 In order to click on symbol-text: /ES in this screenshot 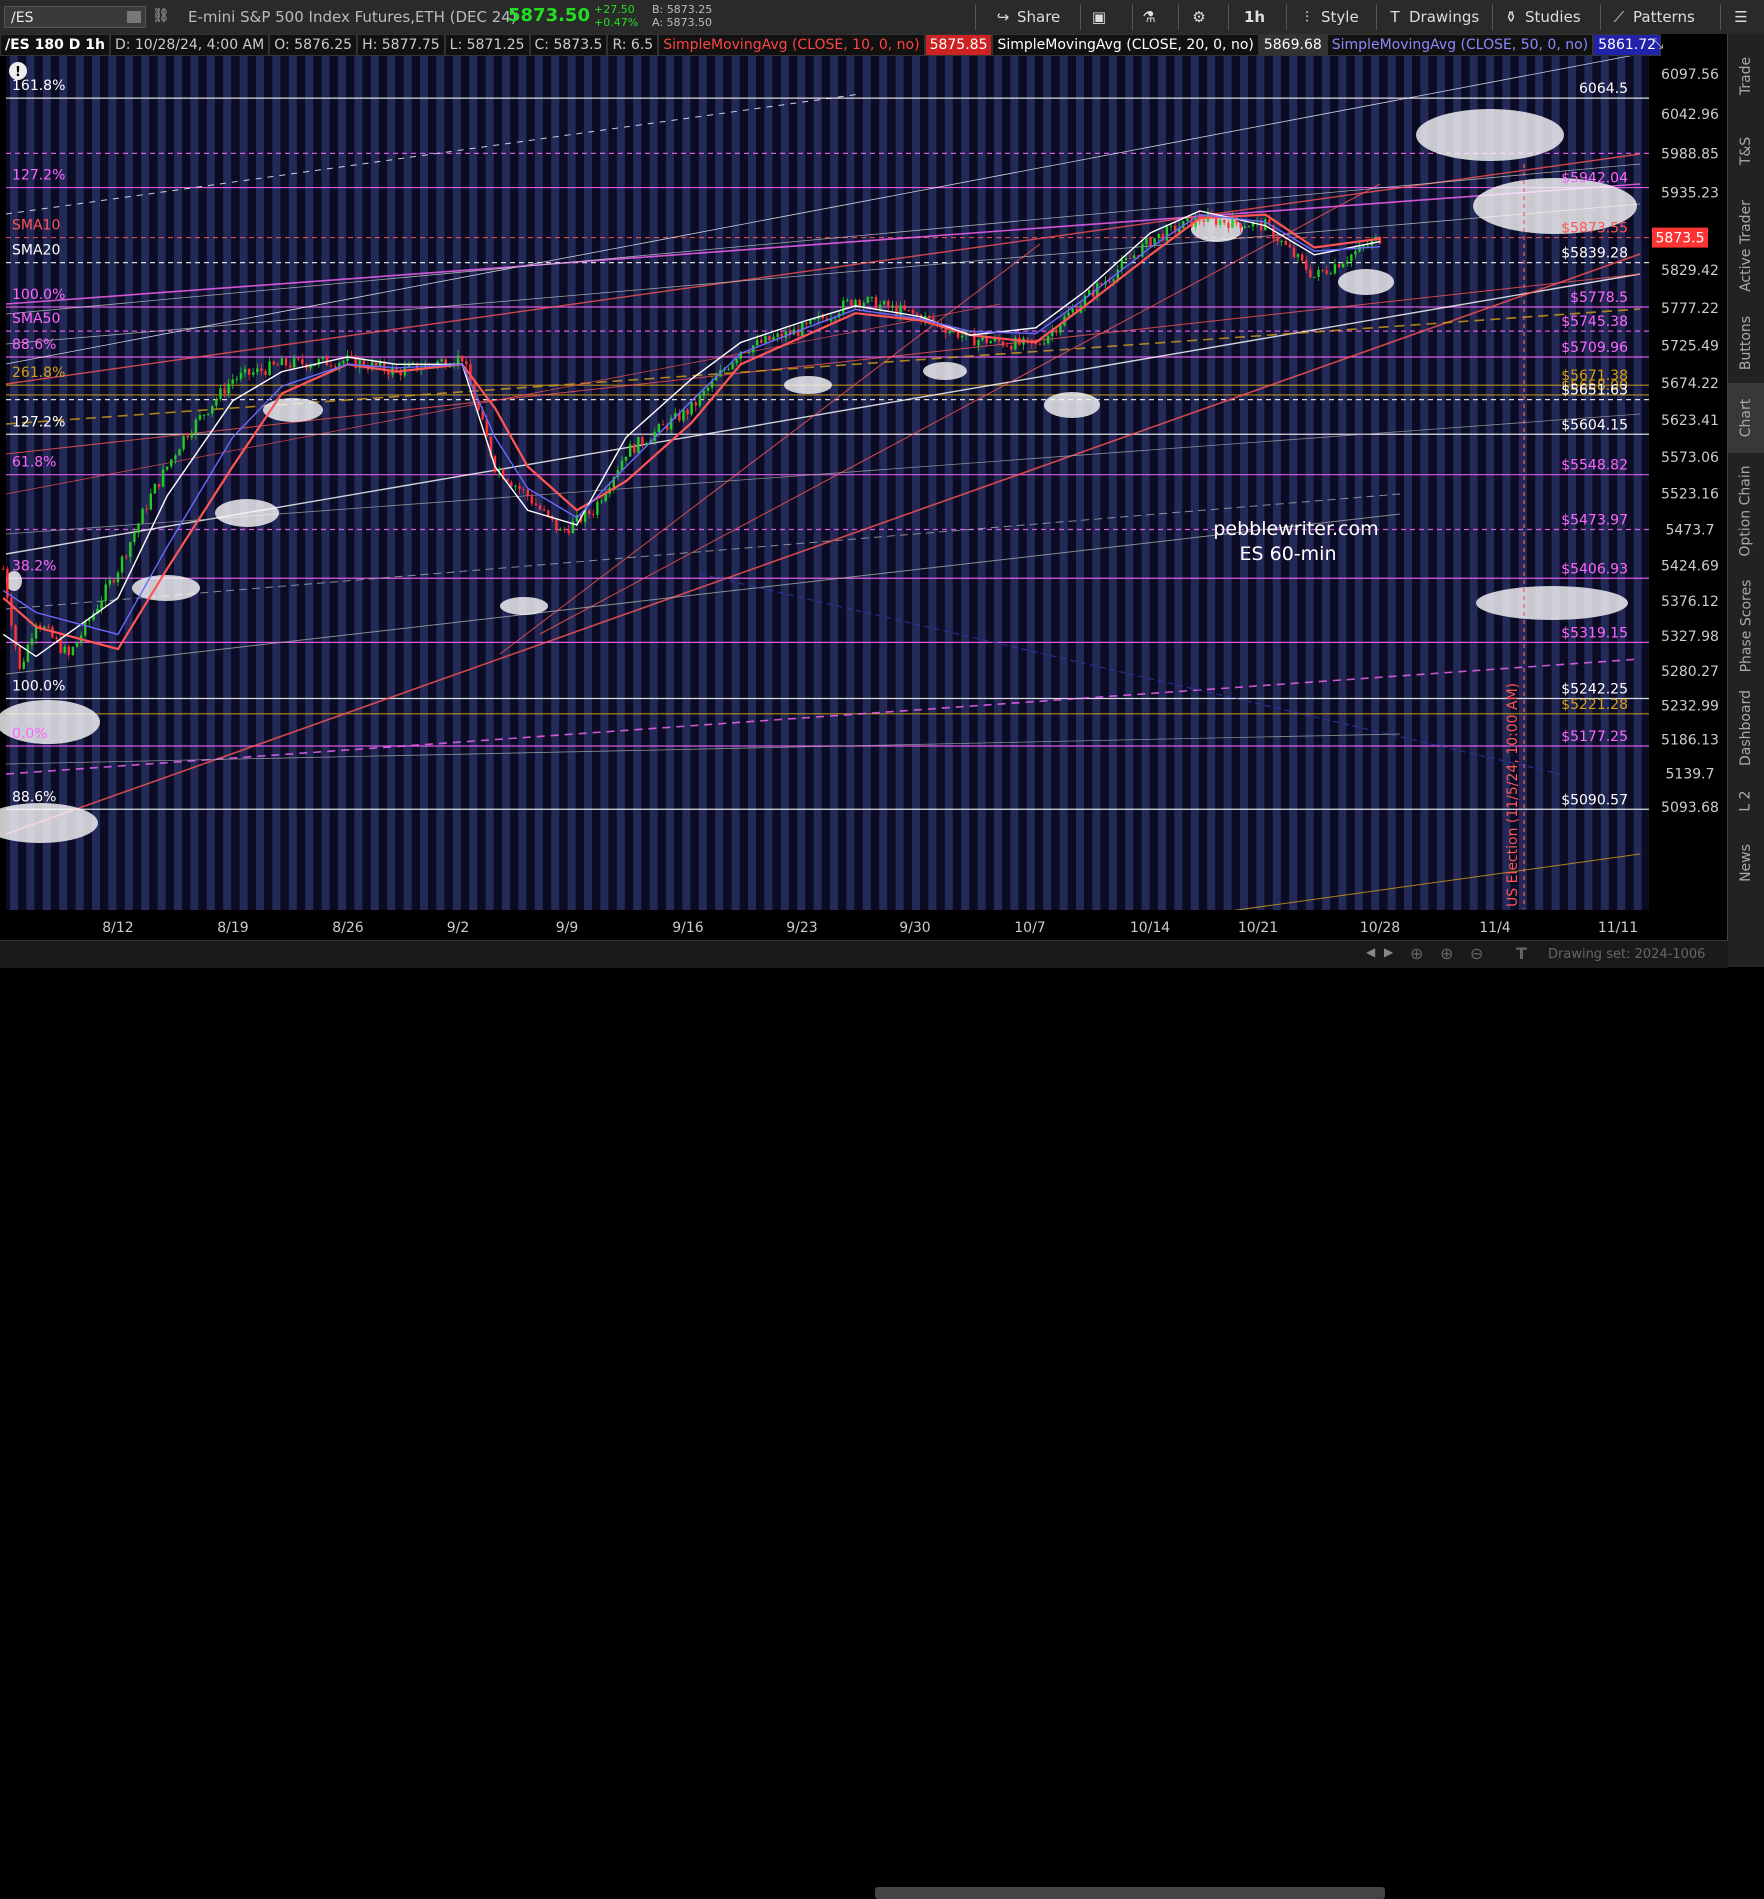, I will do `click(22, 18)`.